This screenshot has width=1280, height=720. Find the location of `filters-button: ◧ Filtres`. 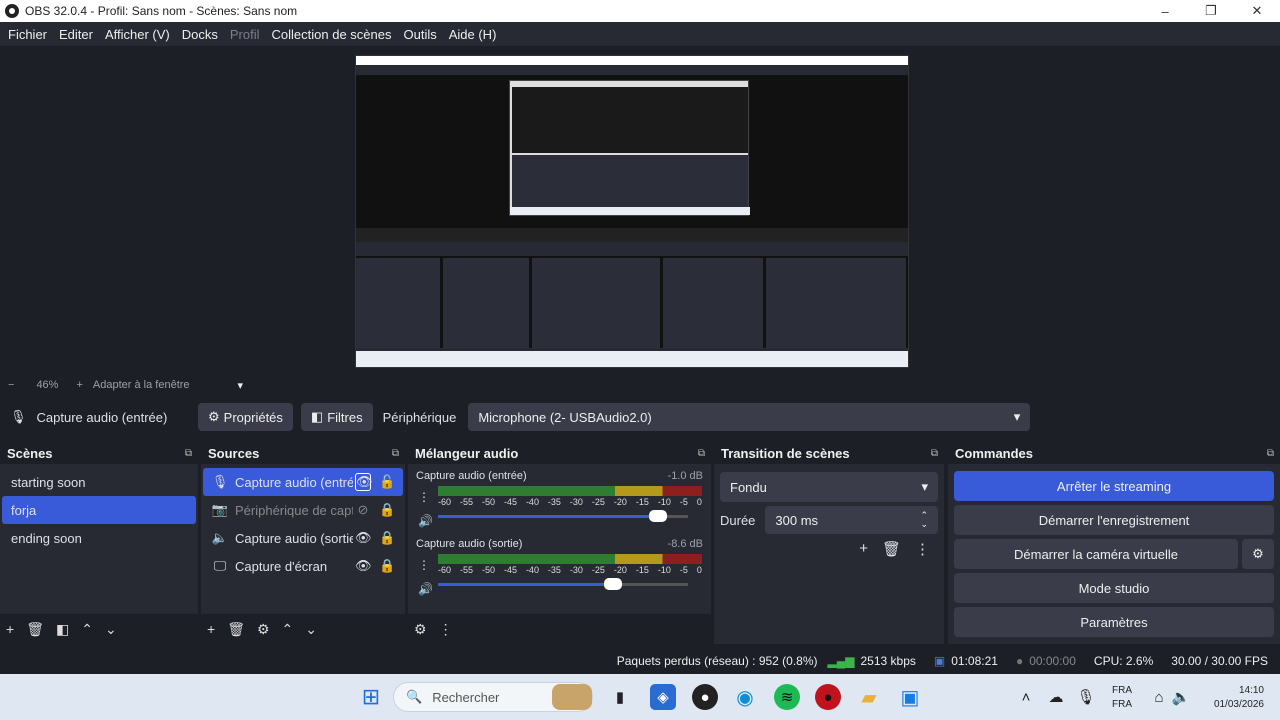

filters-button: ◧ Filtres is located at coordinates (336, 417).